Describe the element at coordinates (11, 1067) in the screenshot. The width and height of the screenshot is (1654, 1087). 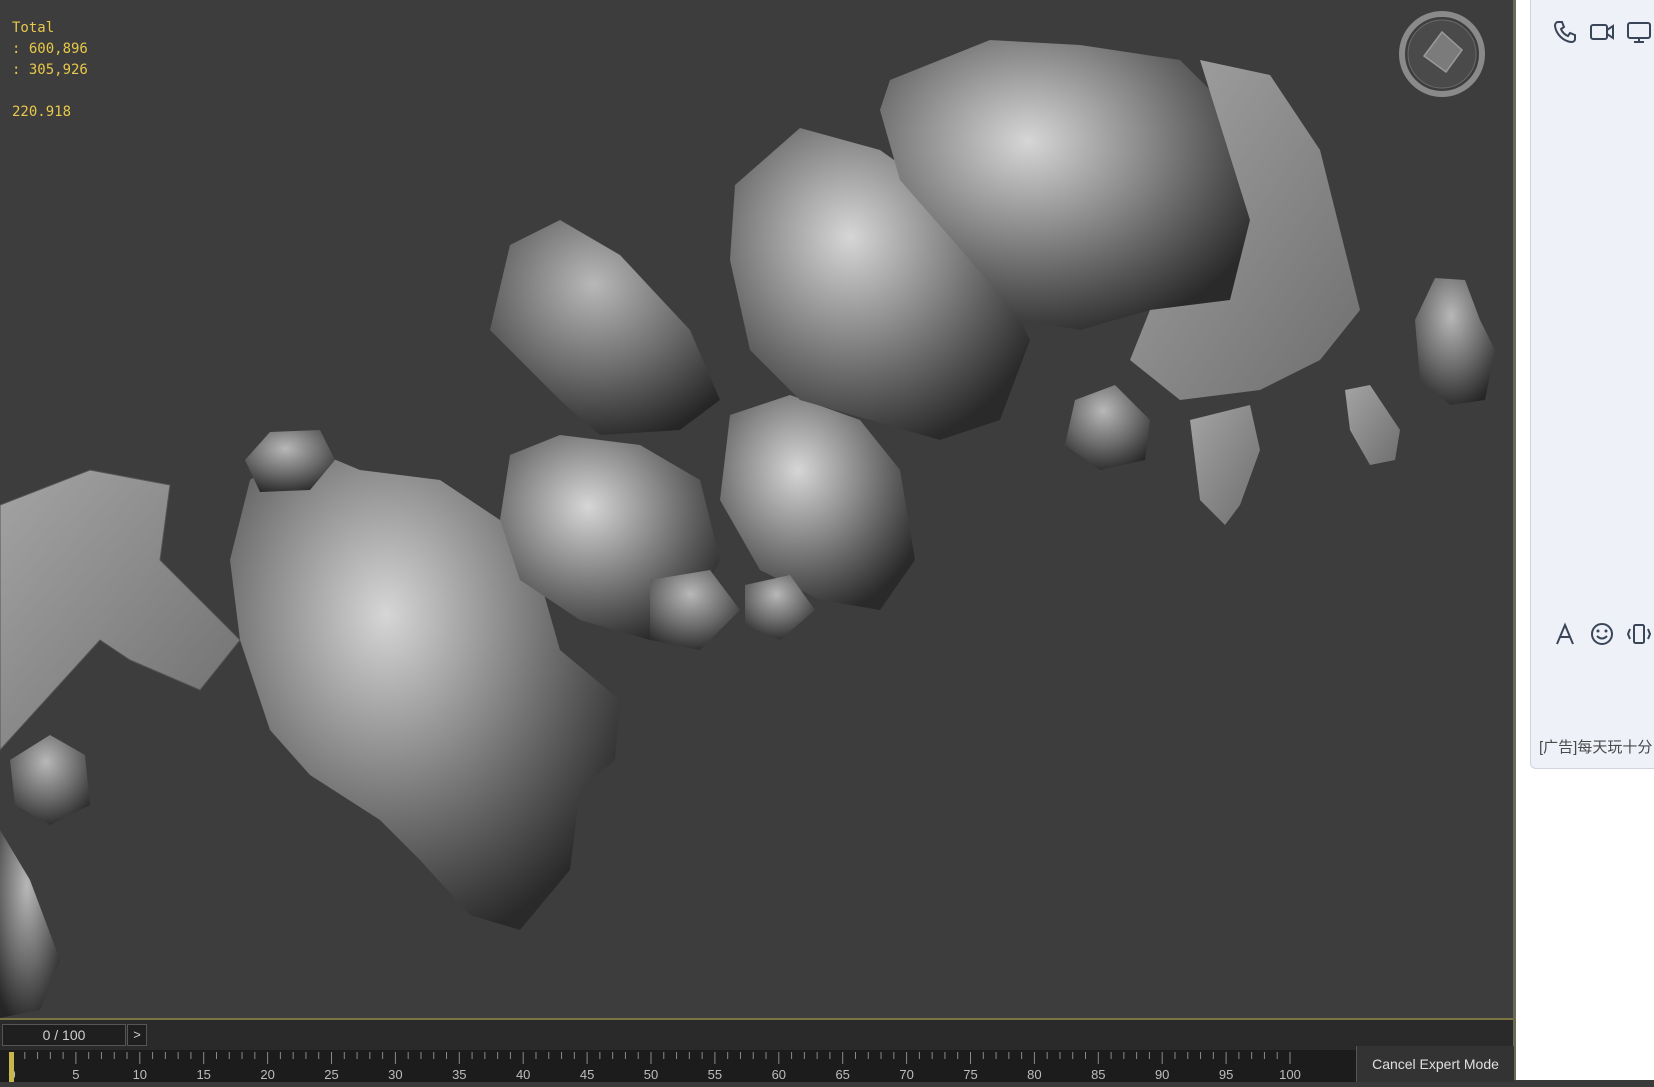
I see `playhead` at that location.